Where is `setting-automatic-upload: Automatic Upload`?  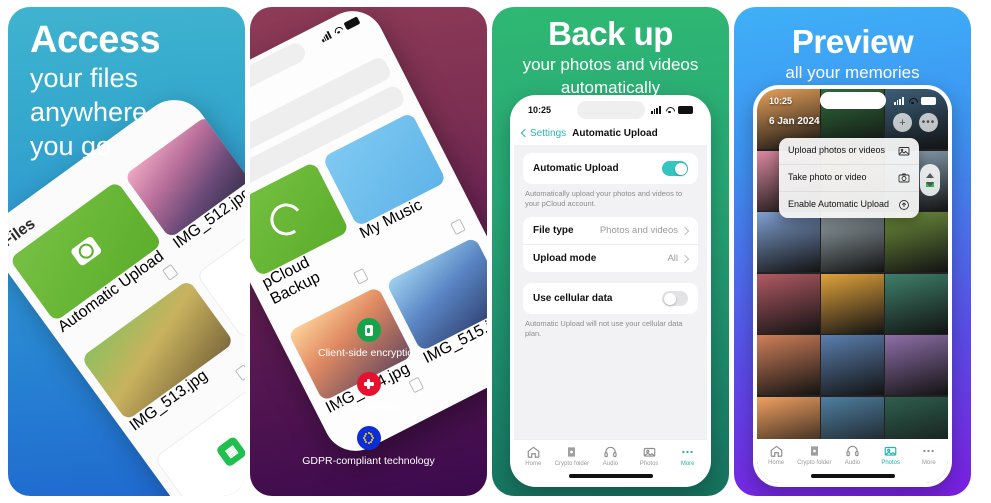 setting-automatic-upload: Automatic Upload is located at coordinates (610, 168).